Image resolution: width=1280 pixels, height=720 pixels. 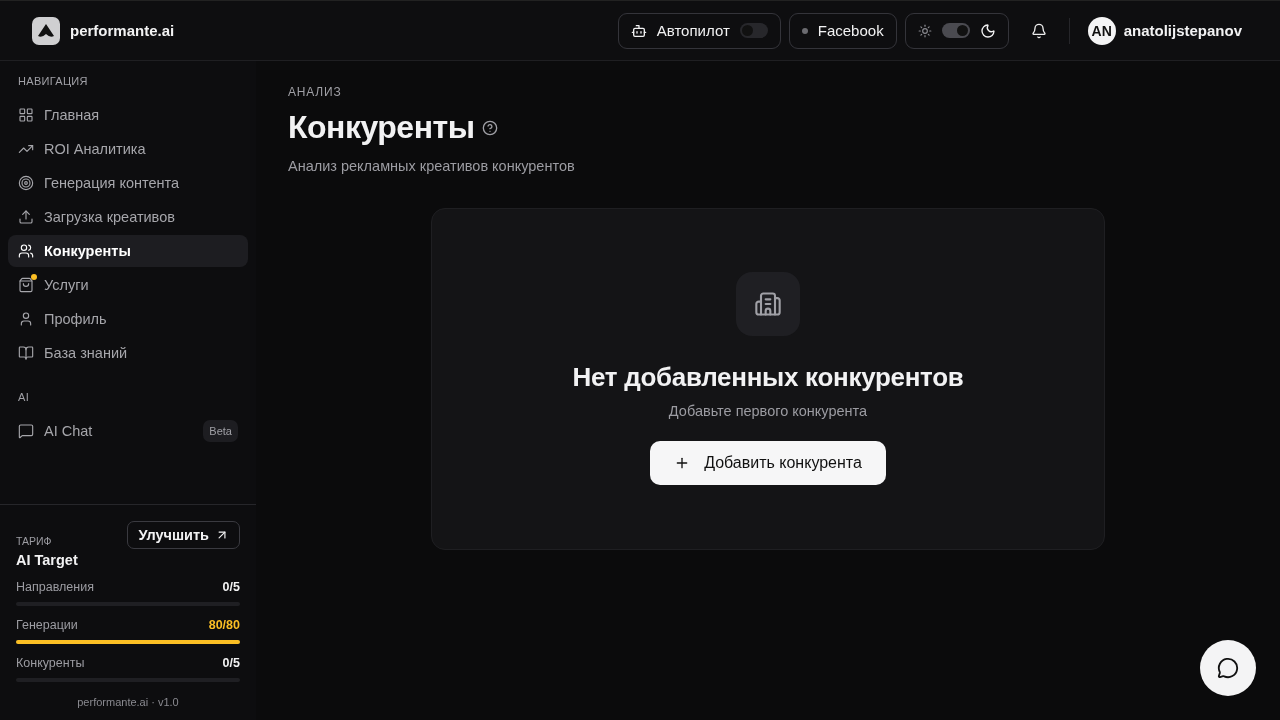 What do you see at coordinates (122, 30) in the screenshot?
I see `brand-name: performante.ai` at bounding box center [122, 30].